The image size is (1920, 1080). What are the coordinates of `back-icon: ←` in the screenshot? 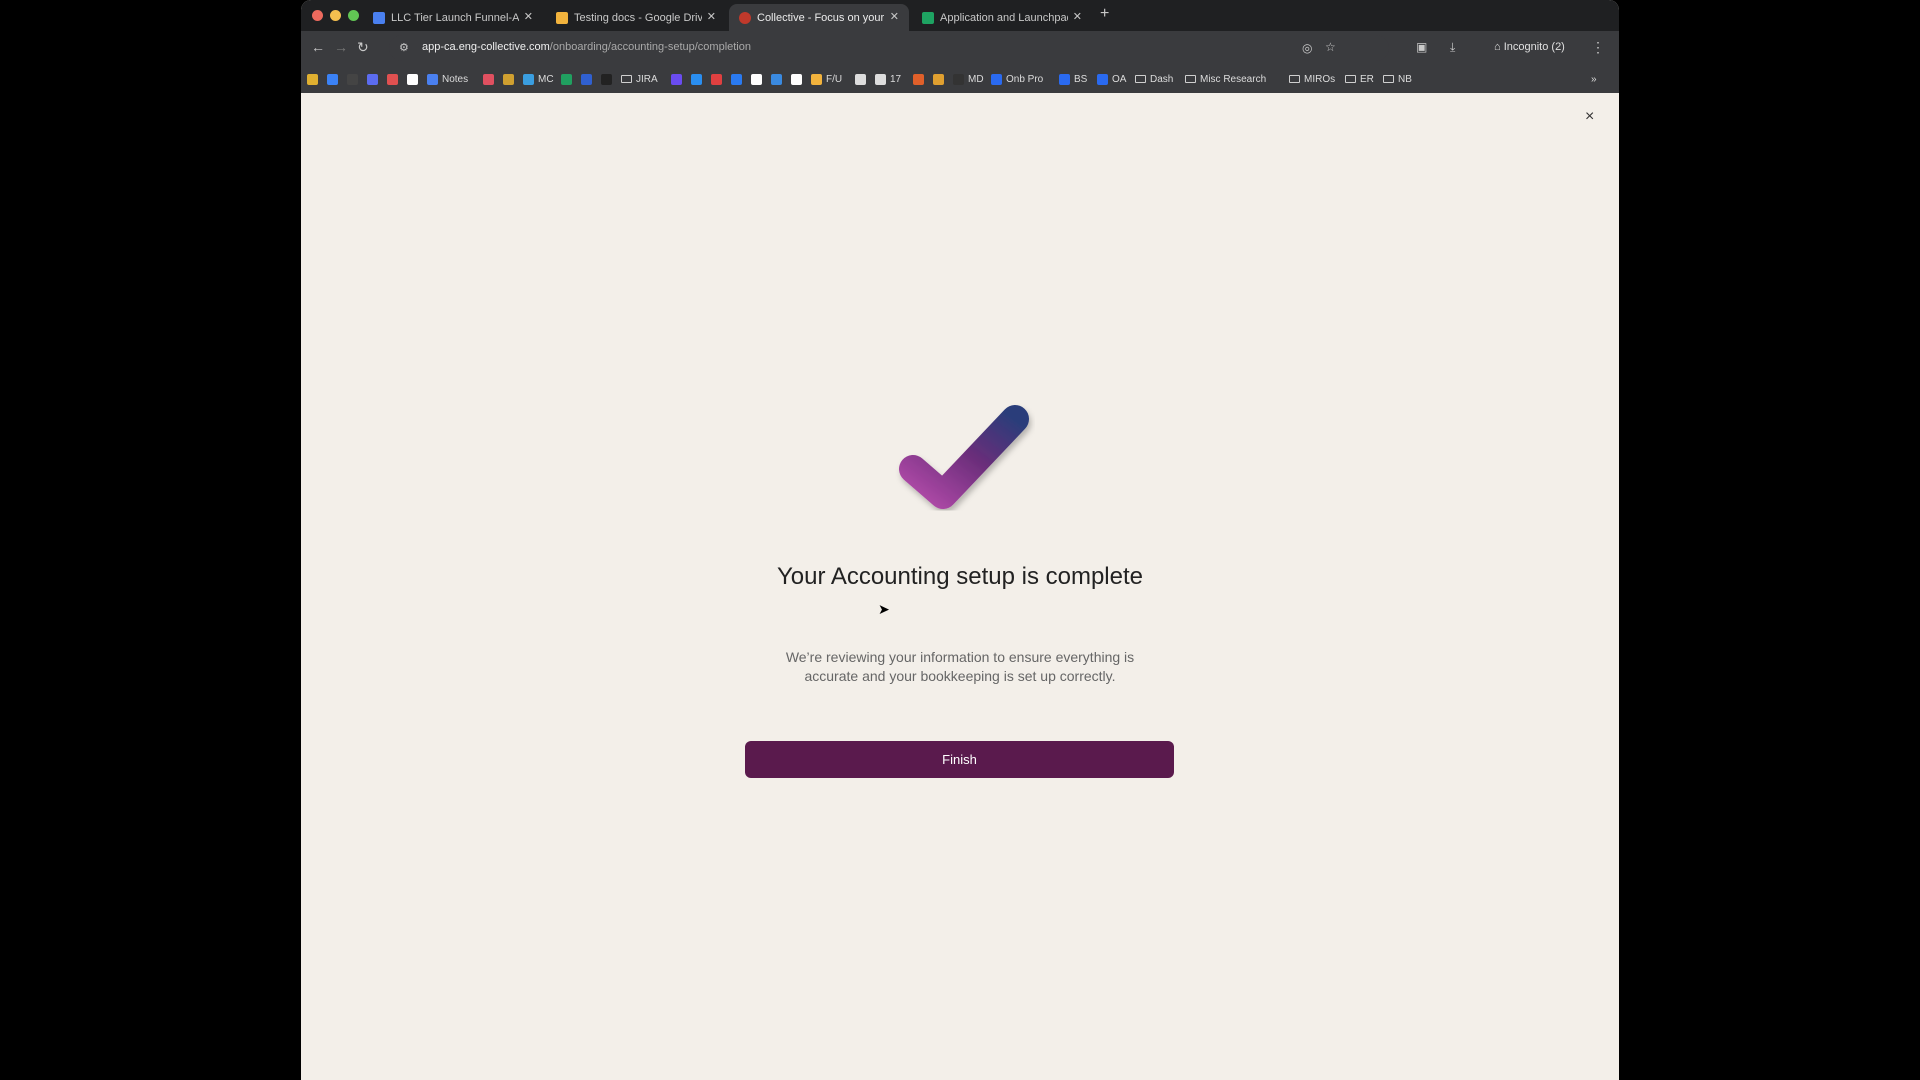 It's located at (318, 47).